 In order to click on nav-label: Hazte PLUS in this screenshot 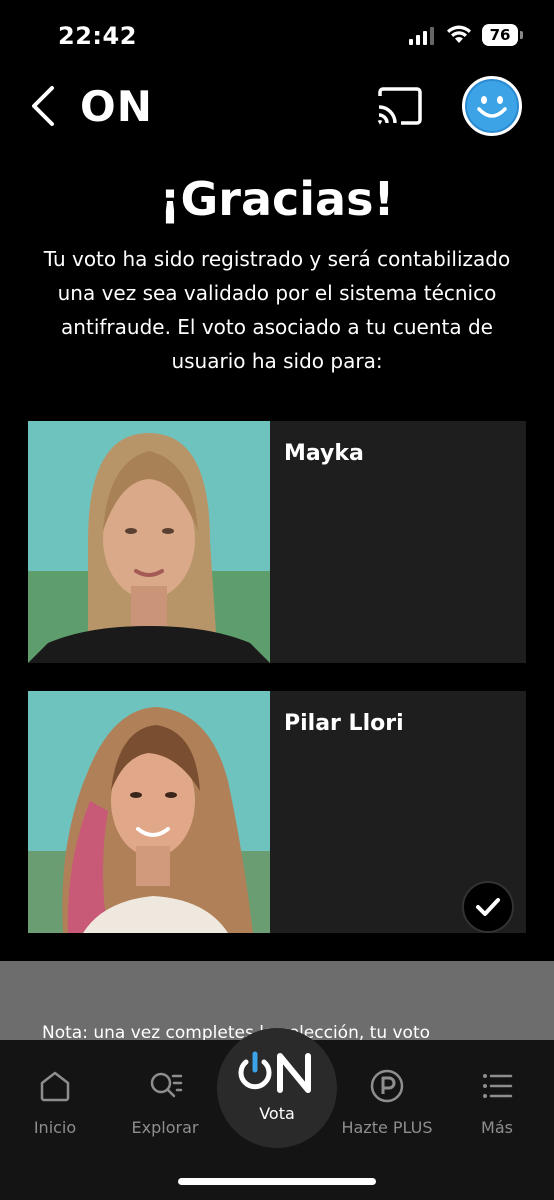, I will do `click(387, 1127)`.